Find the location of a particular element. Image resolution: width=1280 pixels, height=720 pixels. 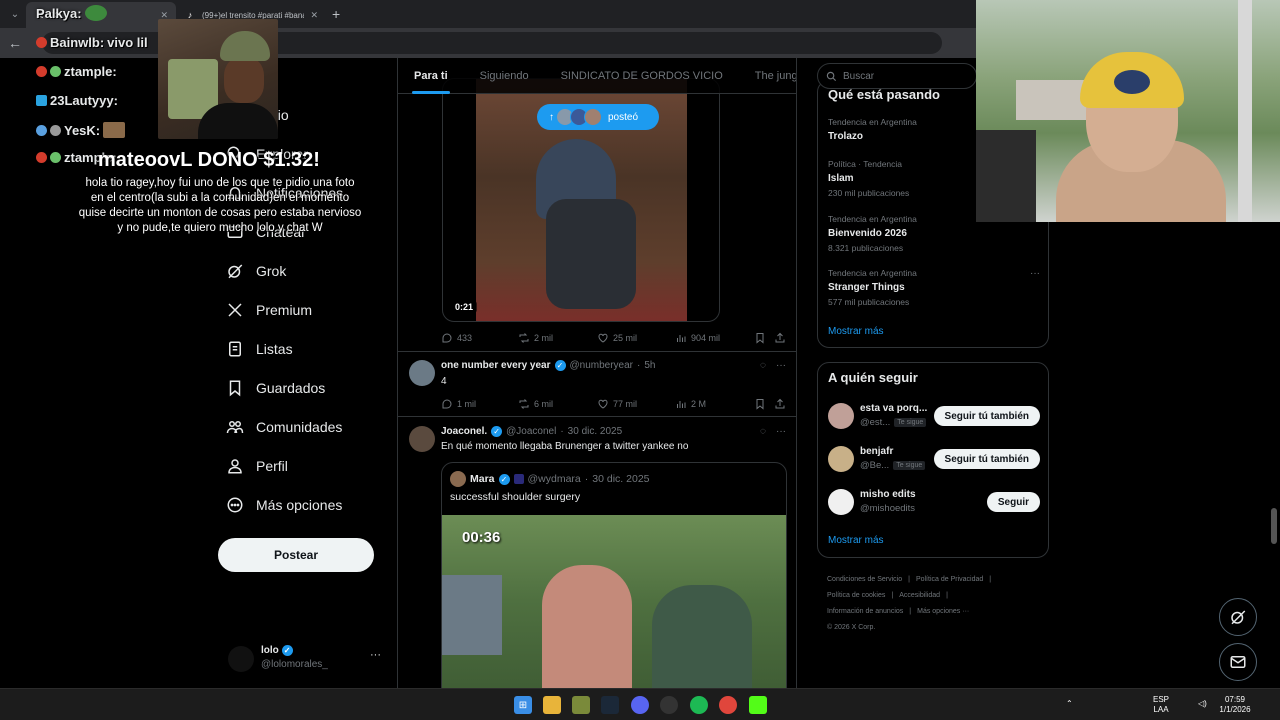

nav-bookmarks: Guardados is located at coordinates (275, 388).